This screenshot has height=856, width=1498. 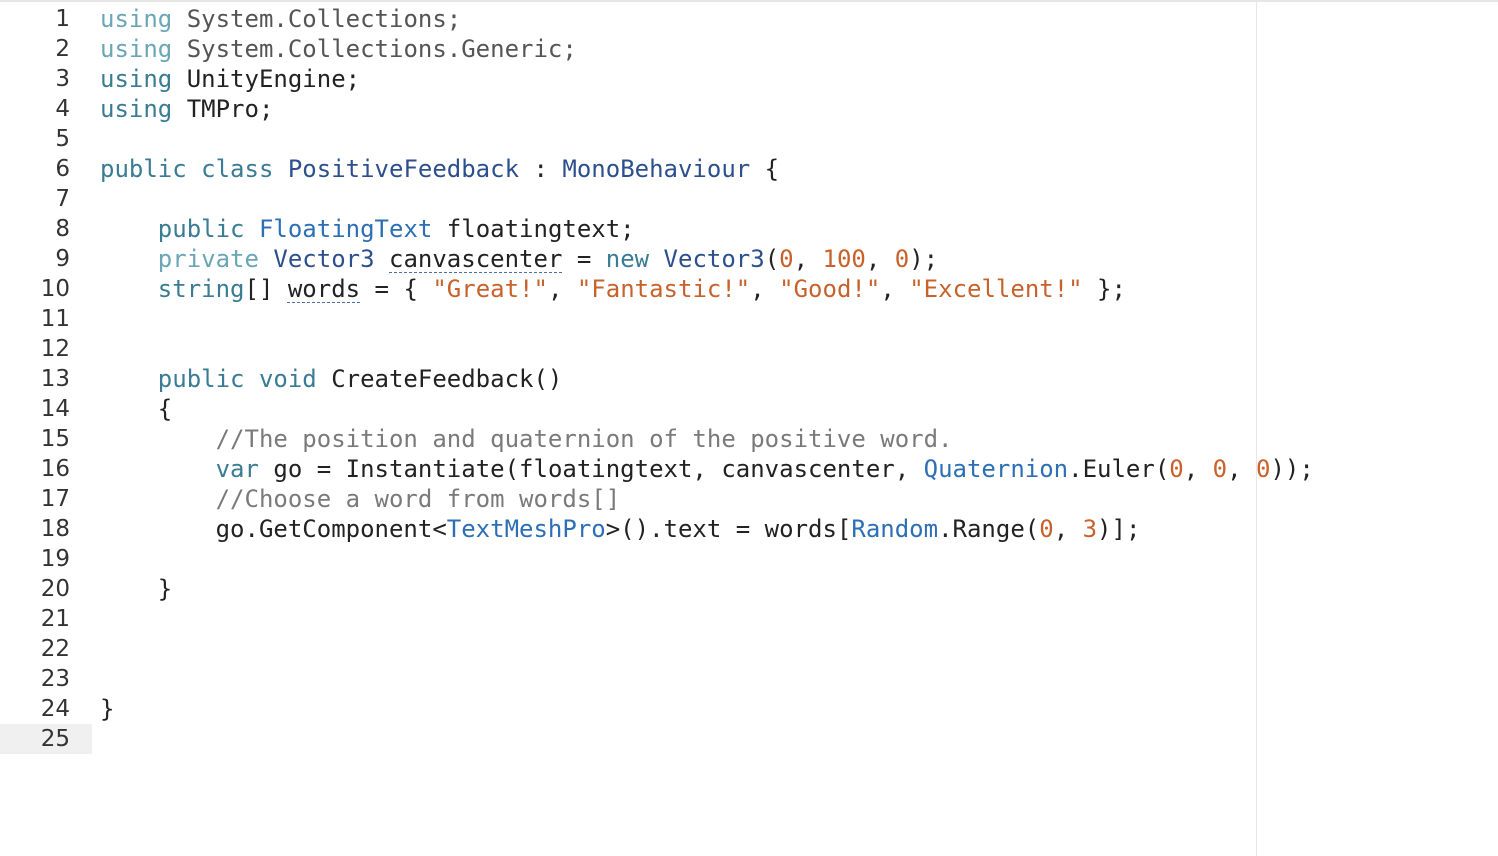 I want to click on code-line: 4 using TMPro;, so click(x=628, y=109).